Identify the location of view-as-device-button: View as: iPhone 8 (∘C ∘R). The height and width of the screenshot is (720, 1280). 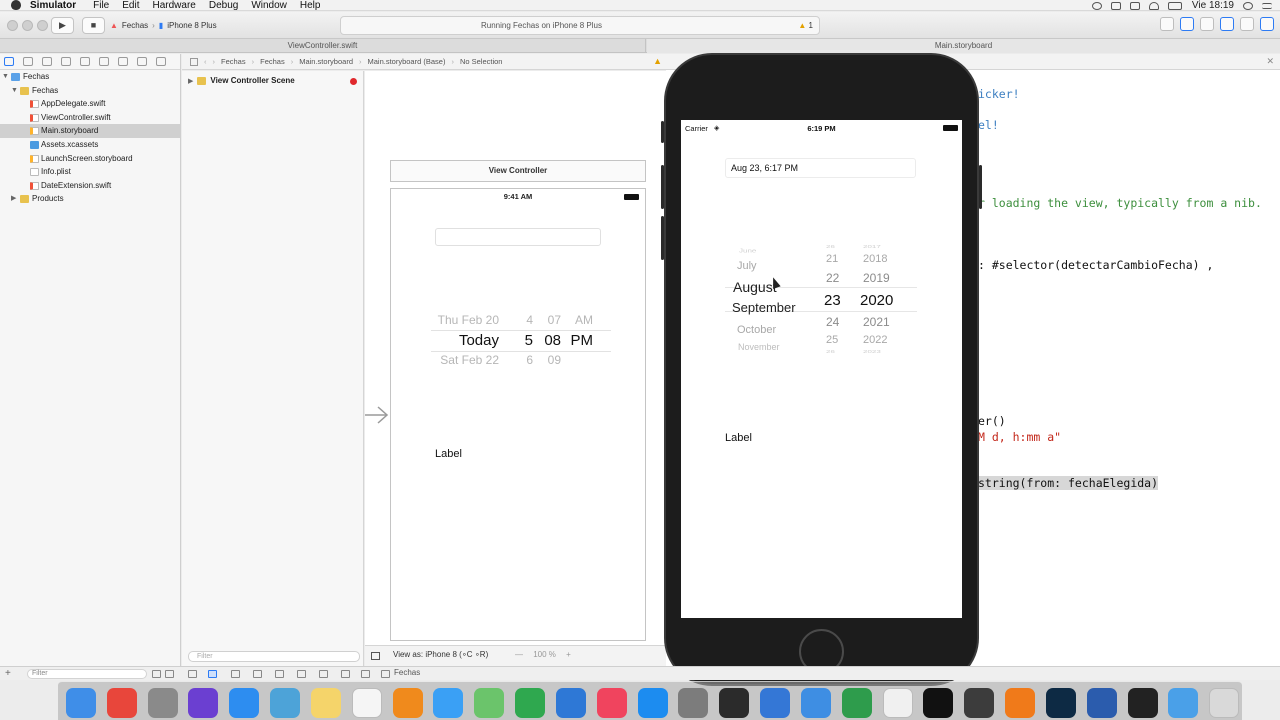
(440, 655).